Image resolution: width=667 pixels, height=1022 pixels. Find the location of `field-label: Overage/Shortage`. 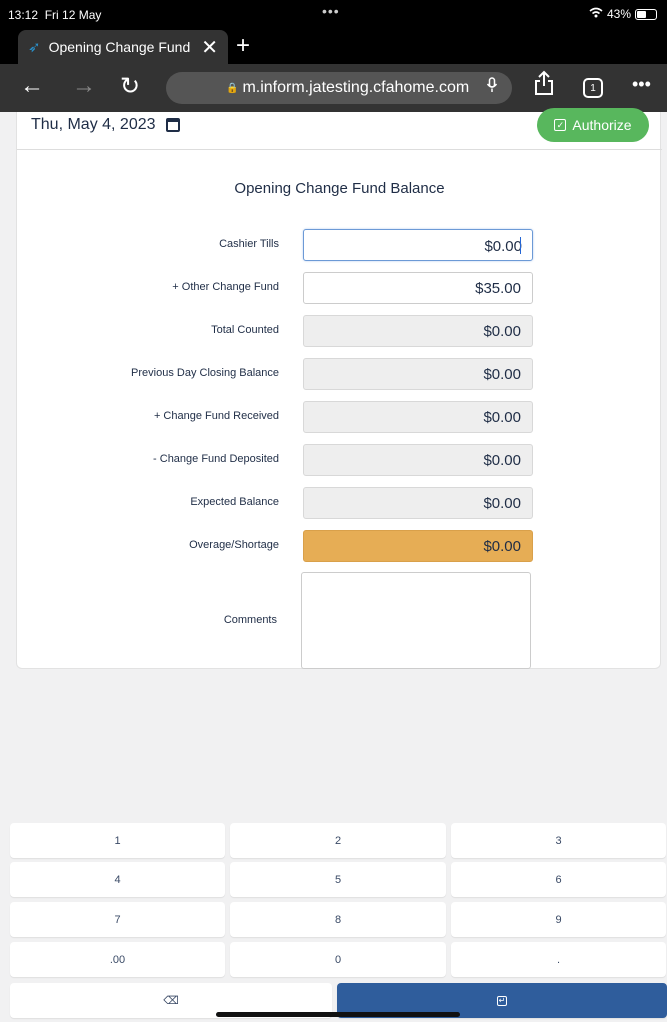

field-label: Overage/Shortage is located at coordinates (234, 545).